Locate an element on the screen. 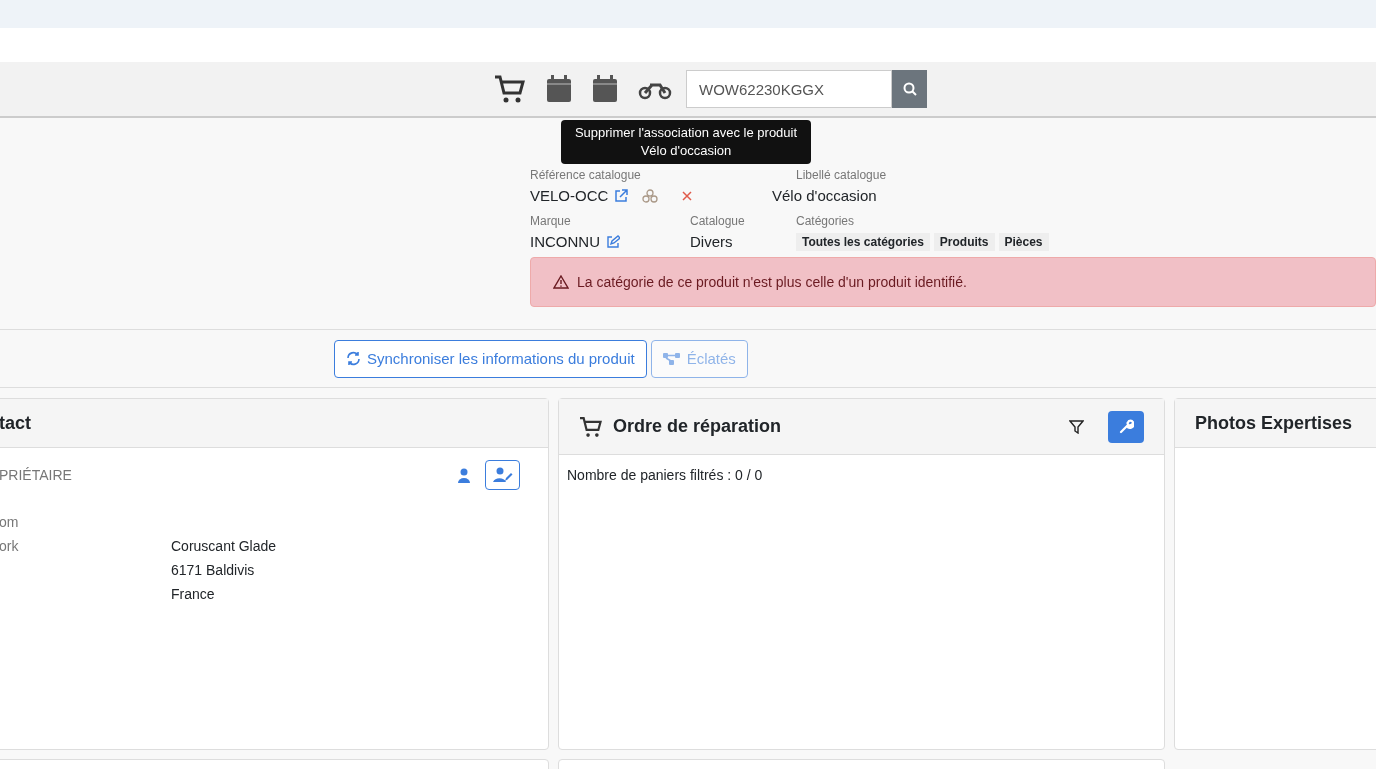 The height and width of the screenshot is (769, 1376). person-icon is located at coordinates (464, 475).